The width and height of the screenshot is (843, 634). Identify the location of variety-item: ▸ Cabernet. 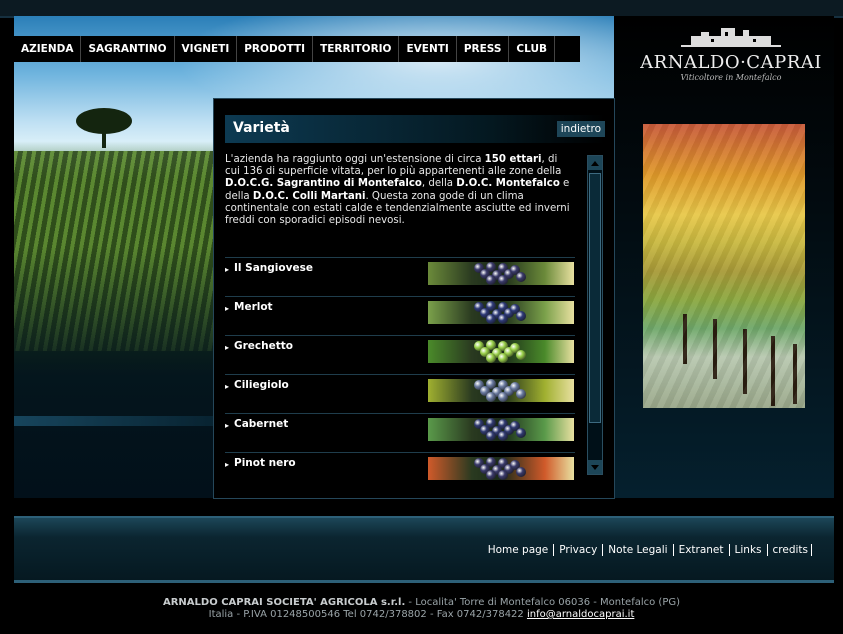
(400, 432).